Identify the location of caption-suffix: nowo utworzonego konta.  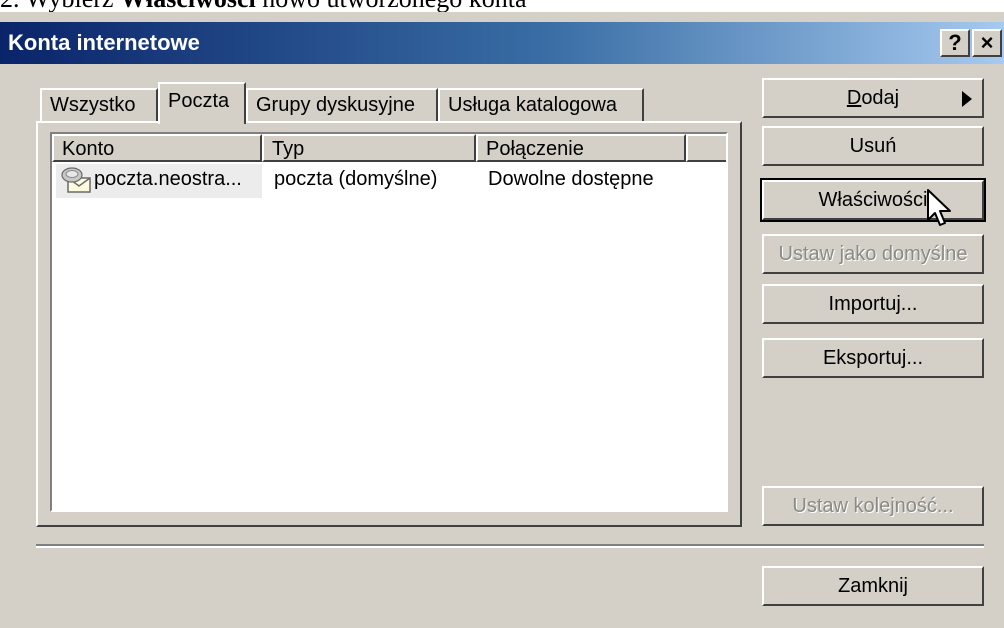
(391, 6).